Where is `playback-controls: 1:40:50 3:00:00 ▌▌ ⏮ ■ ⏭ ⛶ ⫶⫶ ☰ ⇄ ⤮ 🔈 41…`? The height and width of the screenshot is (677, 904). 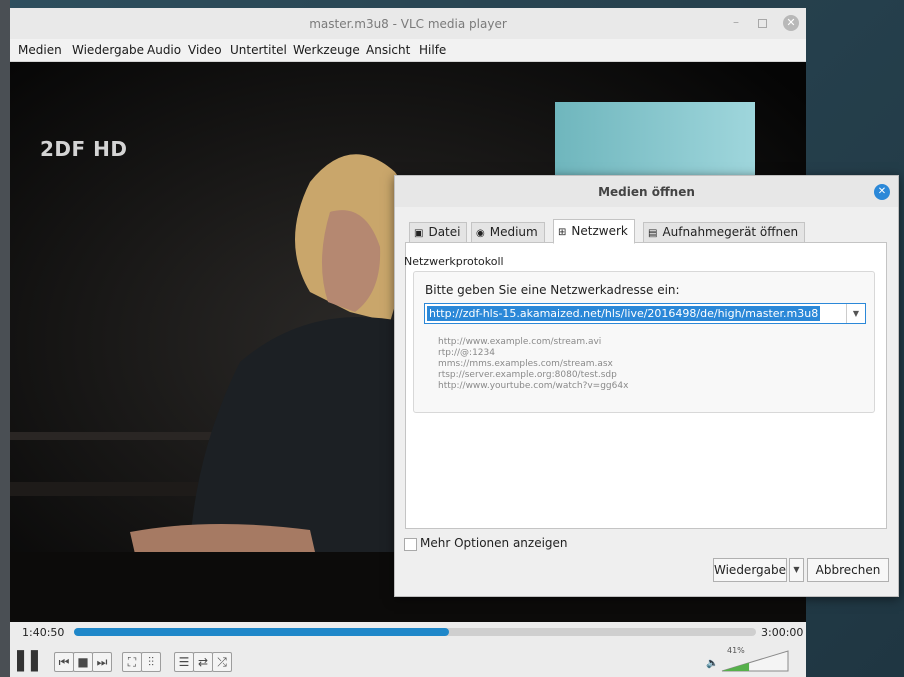
playback-controls: 1:40:50 3:00:00 ▌▌ ⏮ ■ ⏭ ⛶ ⫶⫶ ☰ ⇄ ⤮ 🔈 41… is located at coordinates (408, 649).